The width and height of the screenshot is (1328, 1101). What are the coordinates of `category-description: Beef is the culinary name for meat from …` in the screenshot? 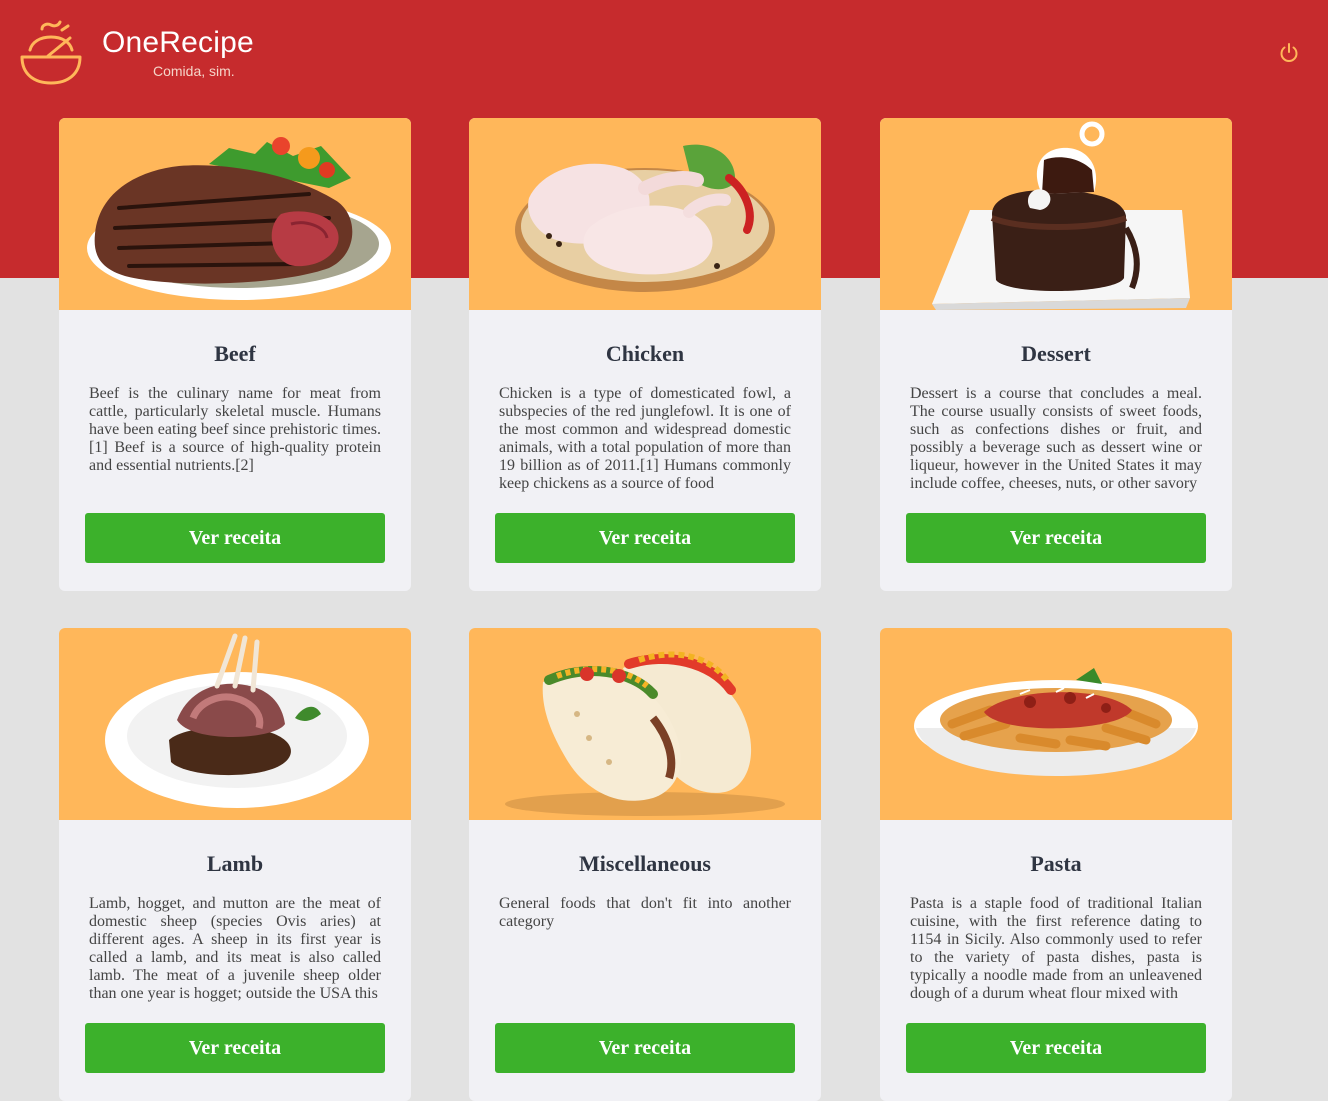 It's located at (235, 429).